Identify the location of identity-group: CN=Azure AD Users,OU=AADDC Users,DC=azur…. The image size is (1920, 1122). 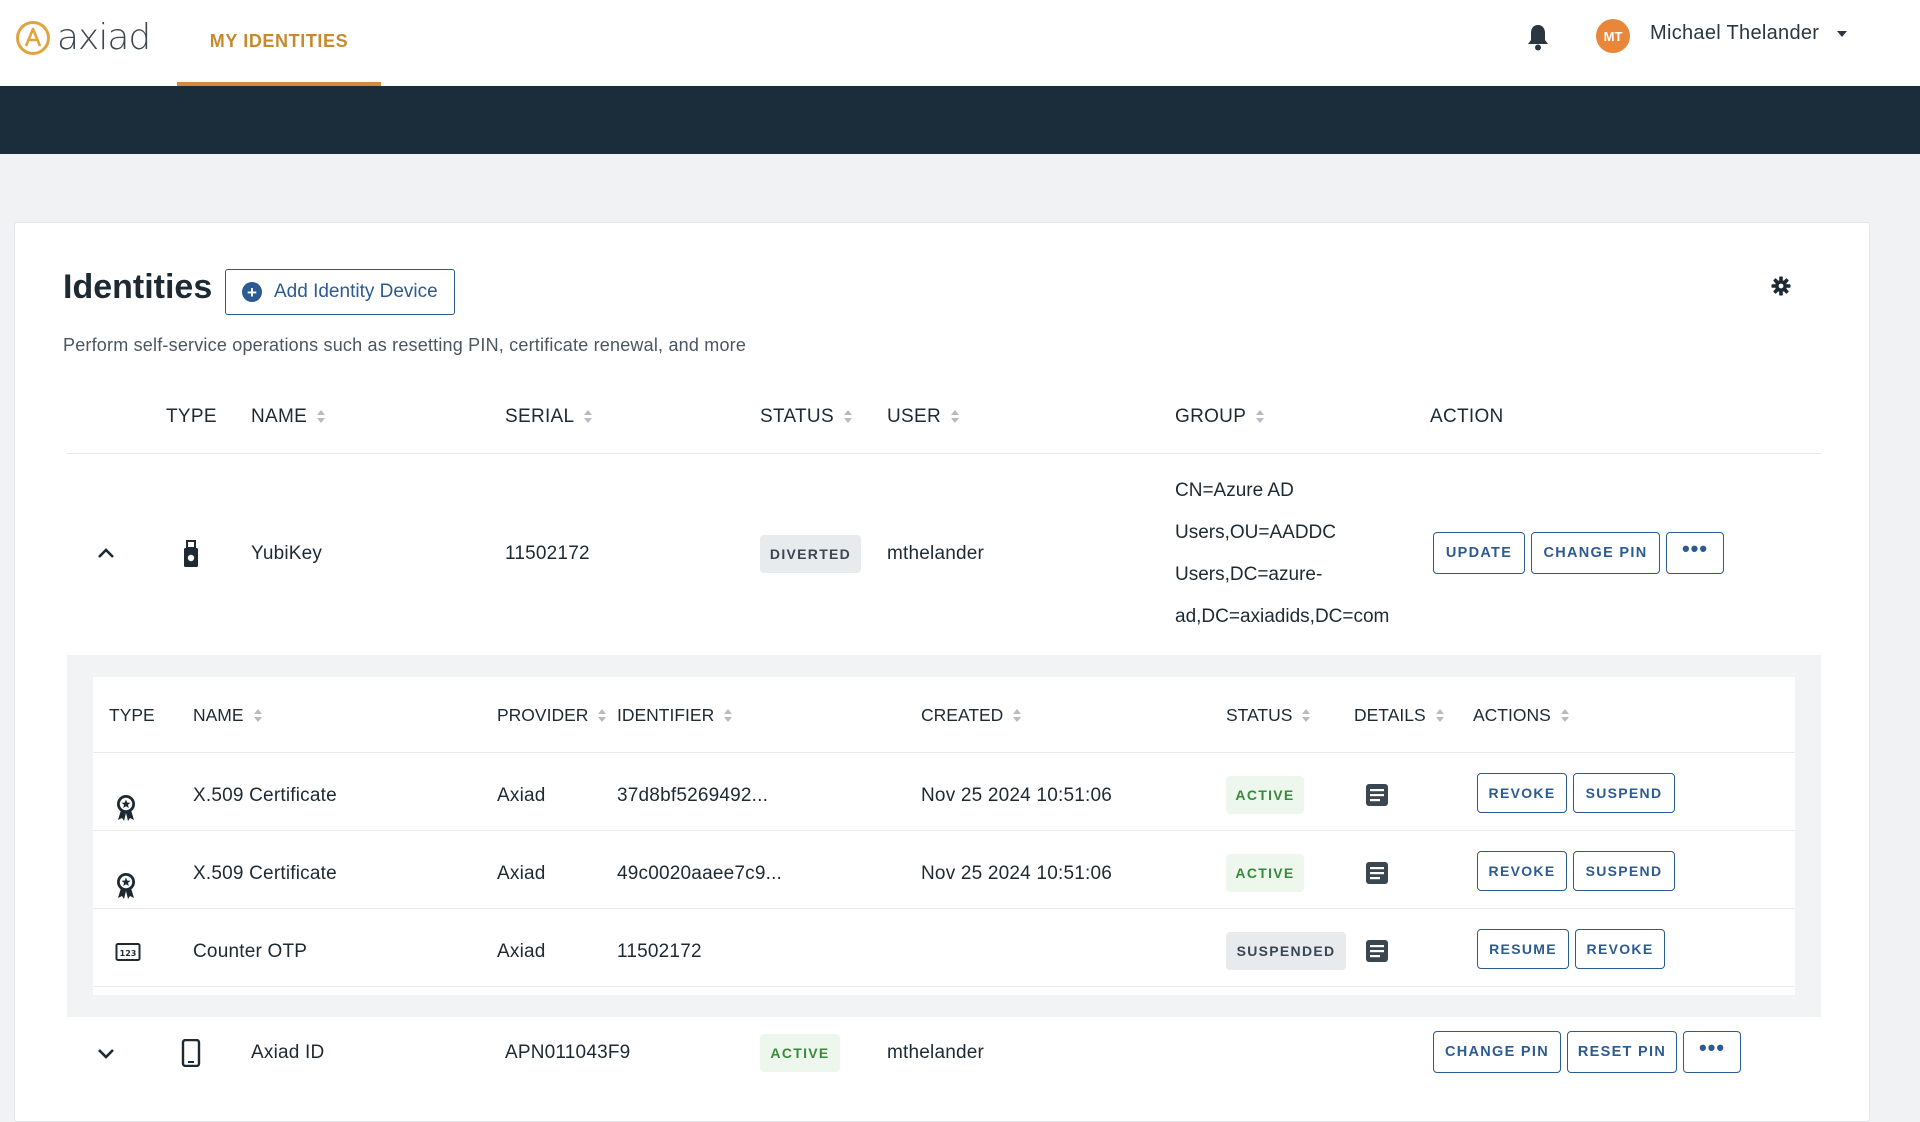
(1282, 553).